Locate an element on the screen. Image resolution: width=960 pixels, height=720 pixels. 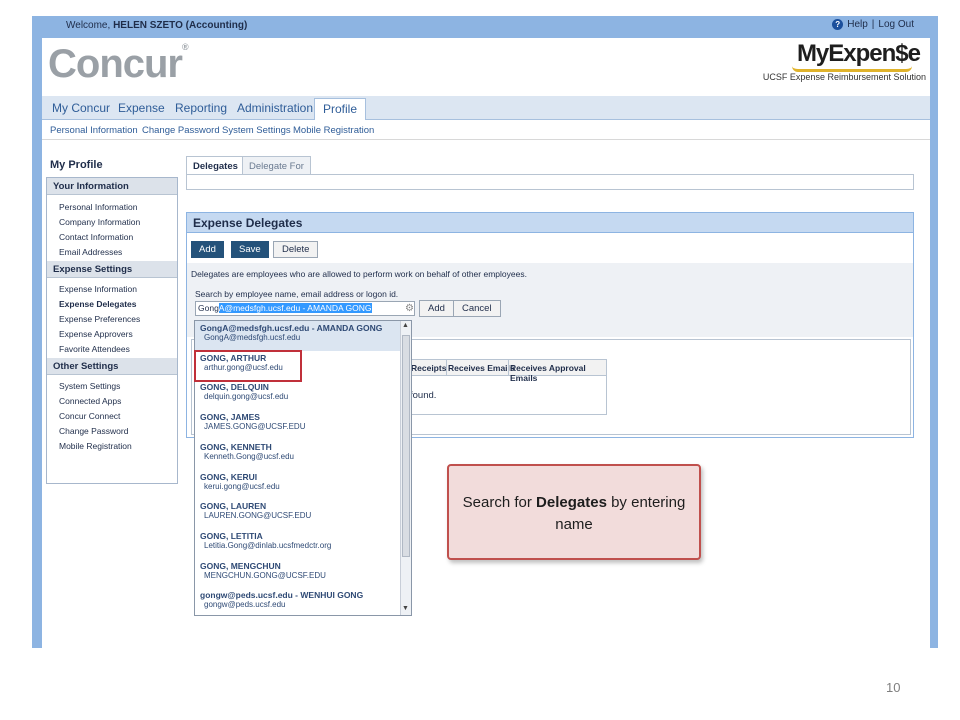
tab-panel-bar is located at coordinates (550, 182).